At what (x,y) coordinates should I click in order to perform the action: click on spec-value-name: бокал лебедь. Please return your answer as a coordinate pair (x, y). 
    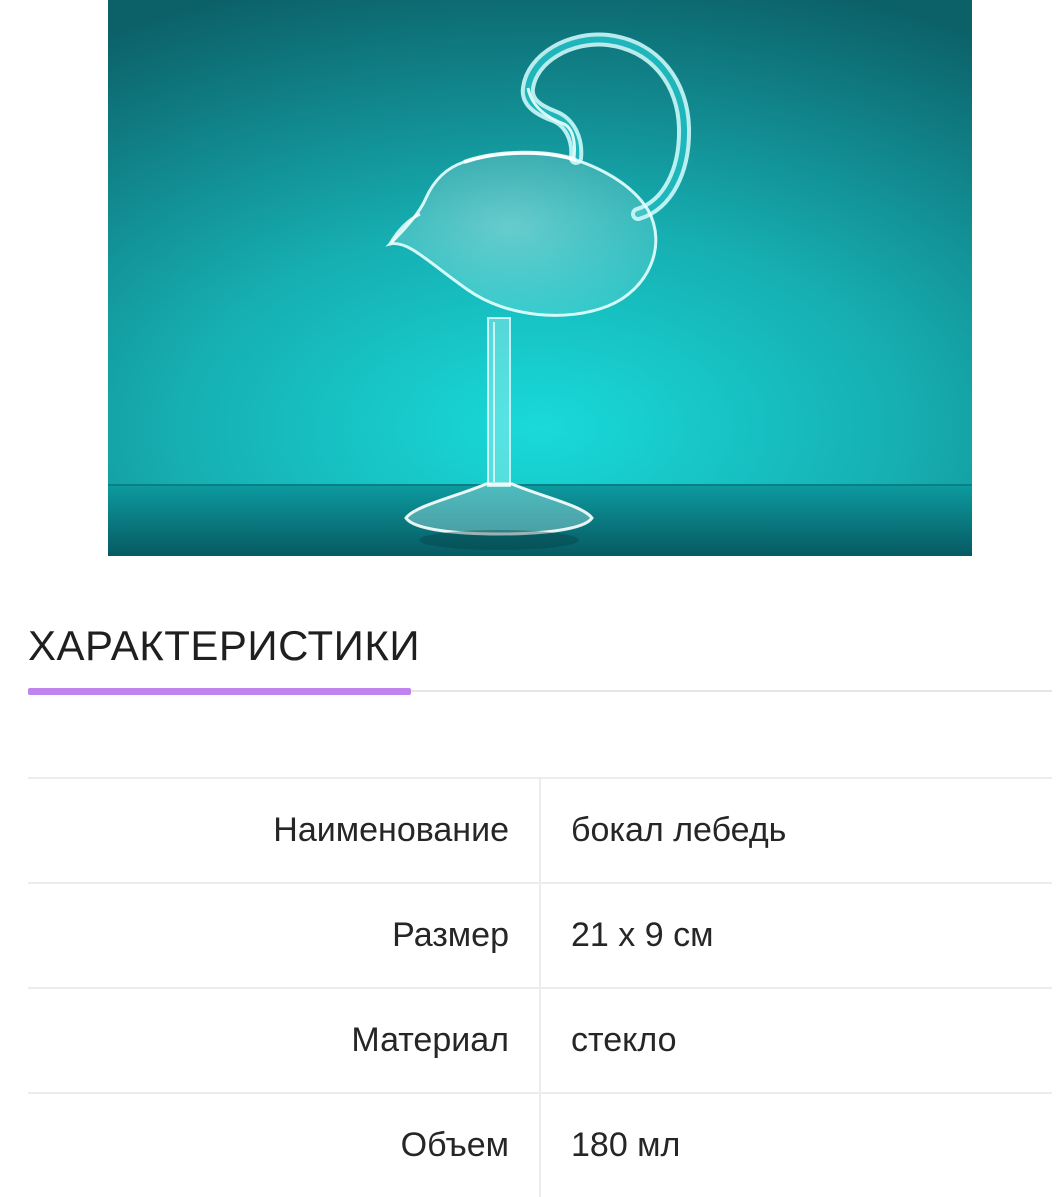
    Looking at the image, I should click on (679, 830).